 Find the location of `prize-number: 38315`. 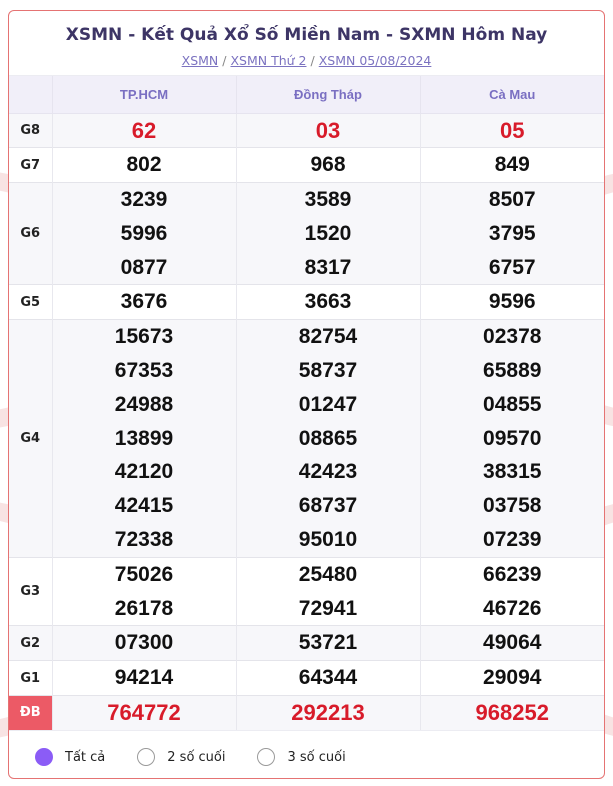

prize-number: 38315 is located at coordinates (512, 472).